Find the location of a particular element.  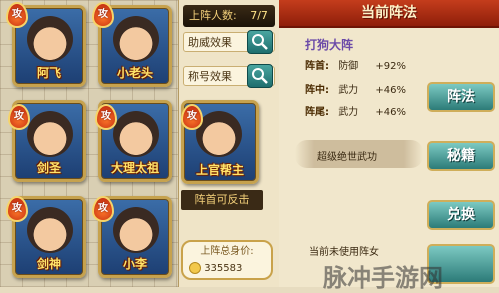

counter-attack-text: 阵首可反击 is located at coordinates (222, 199).